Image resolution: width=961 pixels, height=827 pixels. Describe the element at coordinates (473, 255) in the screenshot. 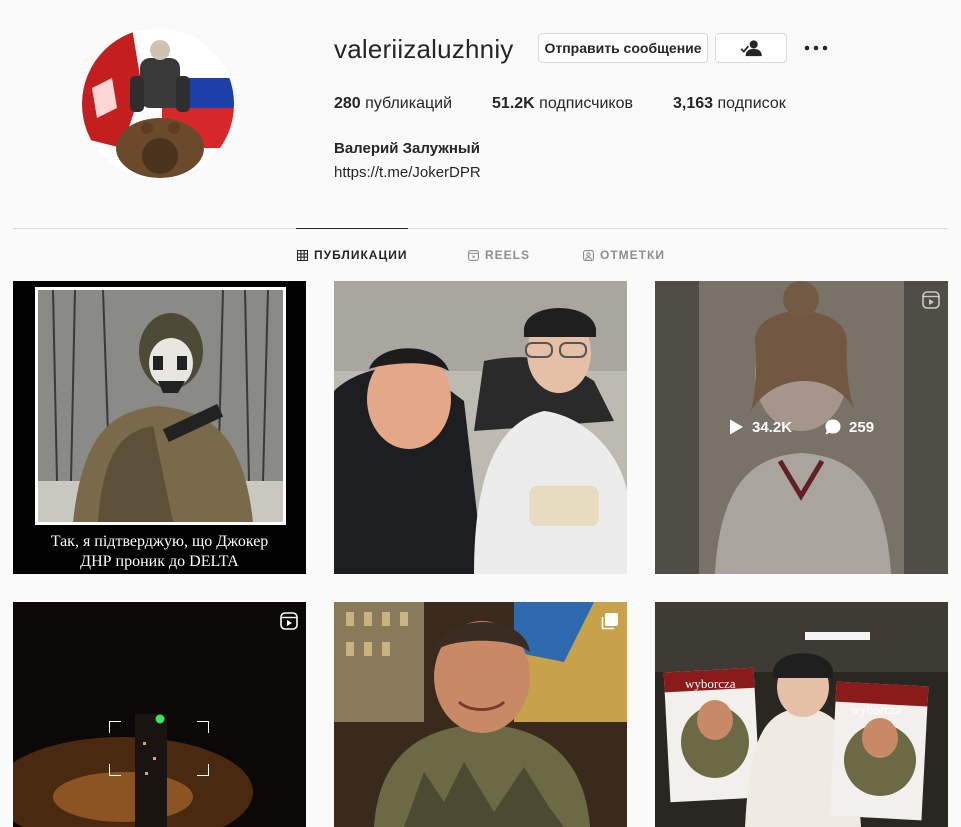

I see `reels-icon` at that location.